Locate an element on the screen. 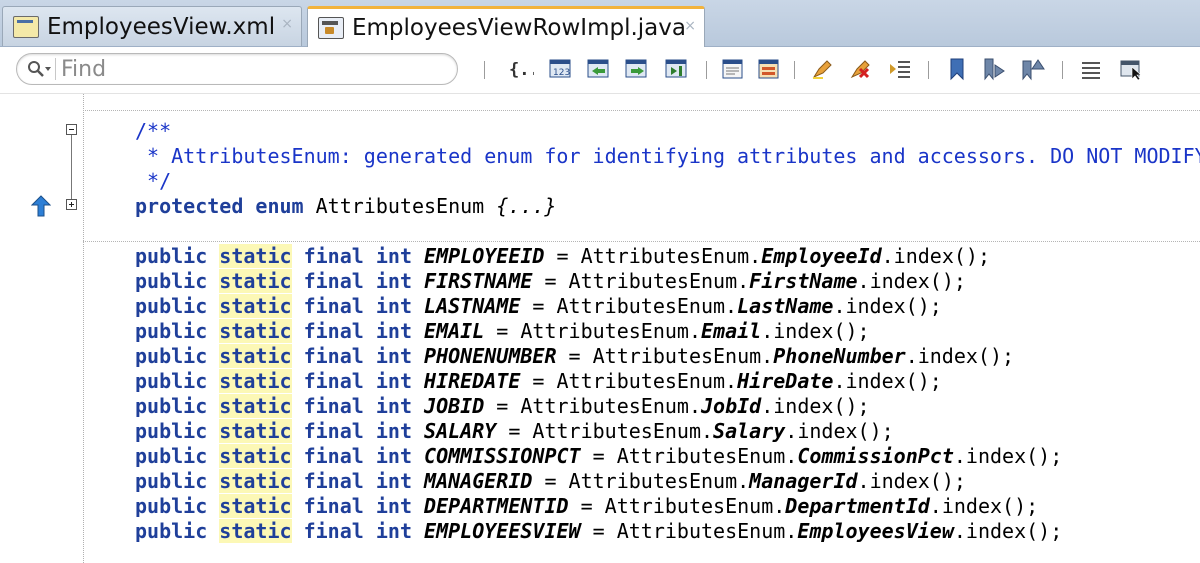  last-edit-icon is located at coordinates (677, 69).